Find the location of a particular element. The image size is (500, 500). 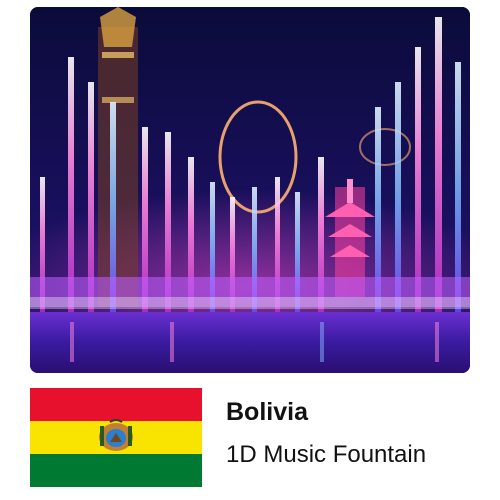

water-reflection is located at coordinates (250, 342).